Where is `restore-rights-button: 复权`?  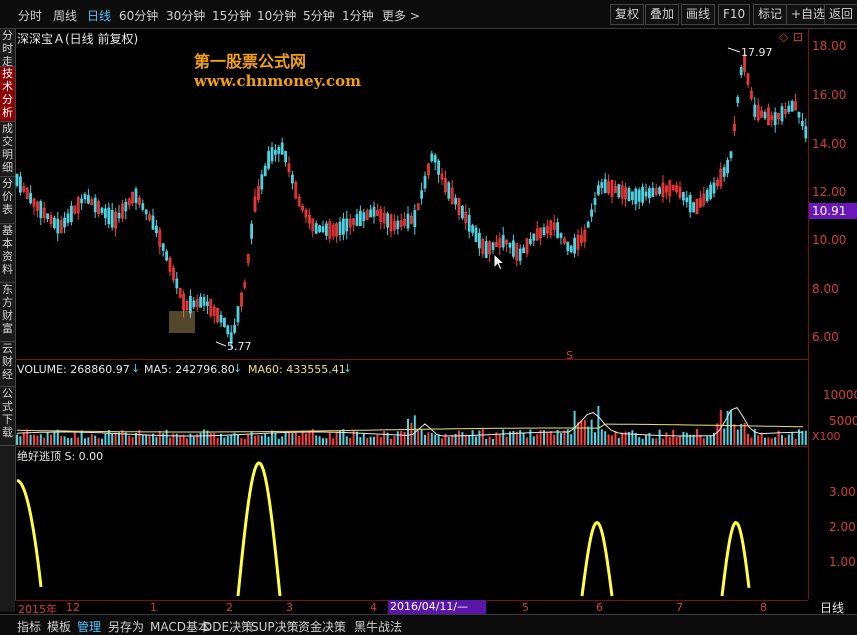 restore-rights-button: 复权 is located at coordinates (627, 14).